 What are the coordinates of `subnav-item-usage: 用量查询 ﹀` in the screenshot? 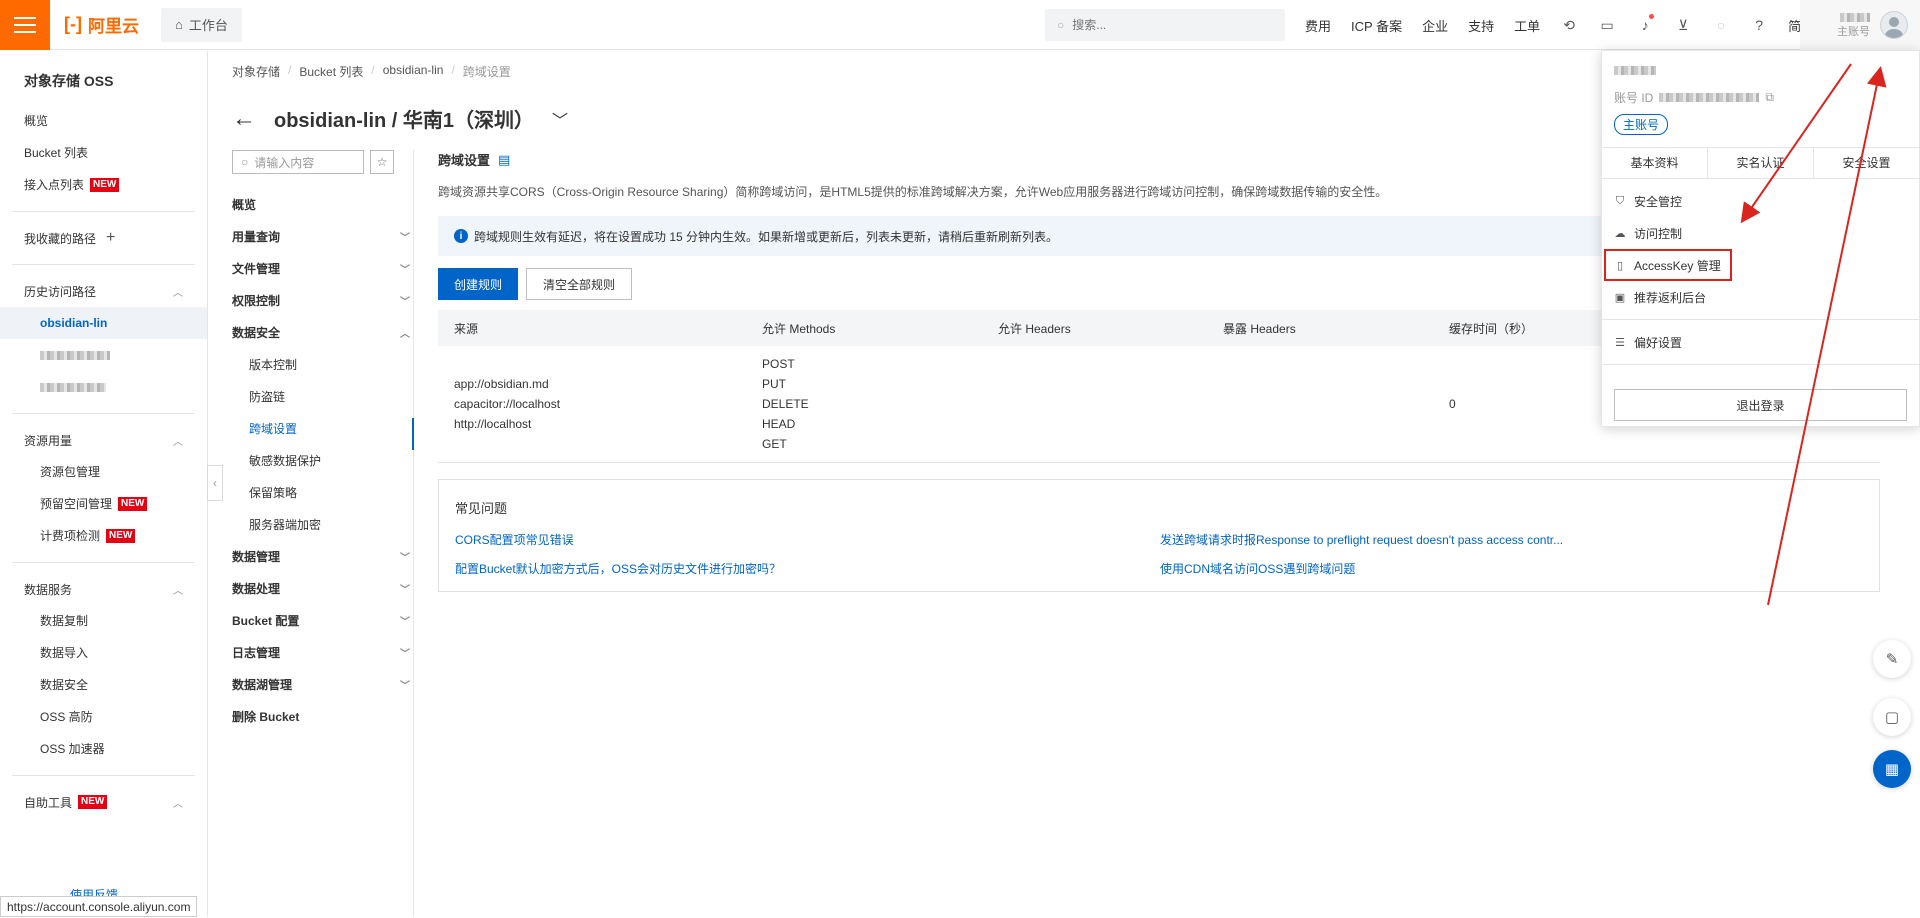 It's located at (323, 236).